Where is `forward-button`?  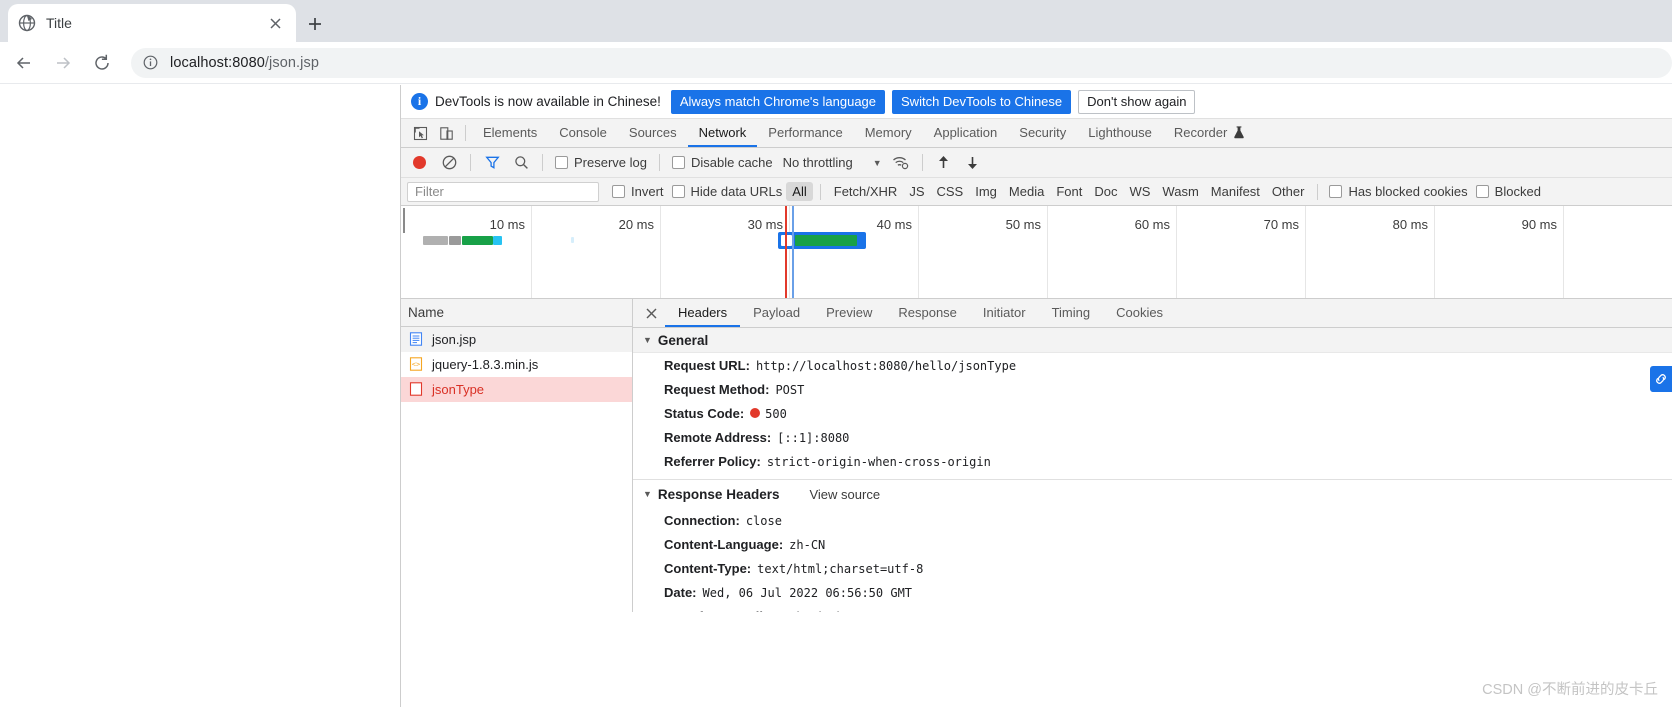
forward-button is located at coordinates (63, 63).